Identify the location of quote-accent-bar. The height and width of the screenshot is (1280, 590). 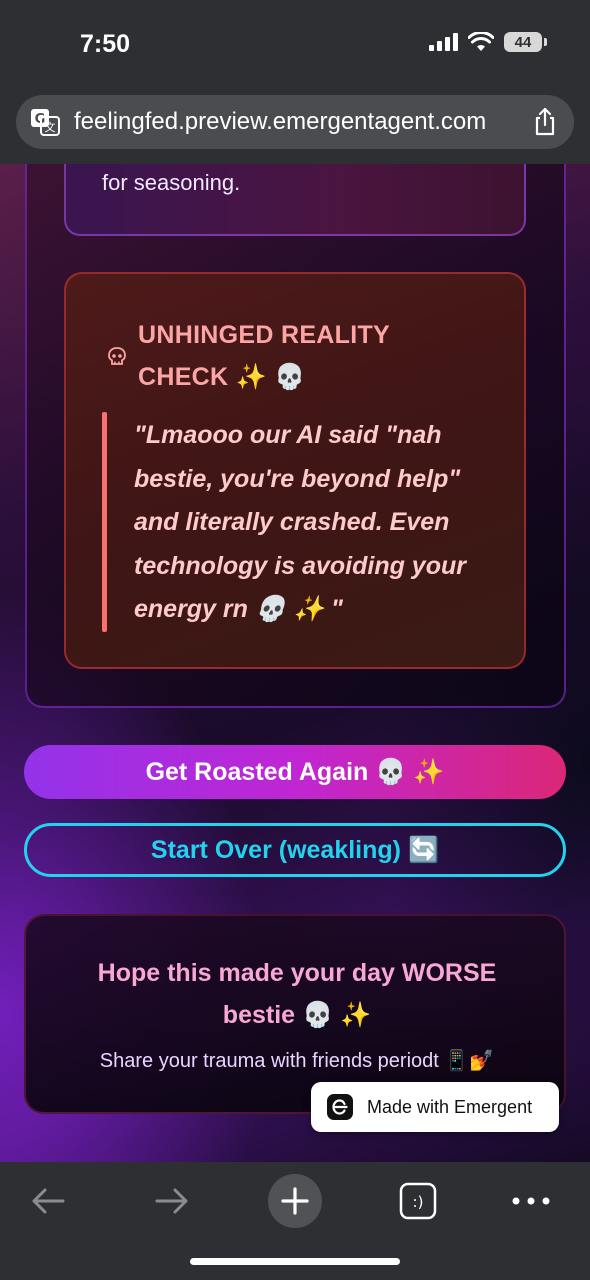
(104, 522).